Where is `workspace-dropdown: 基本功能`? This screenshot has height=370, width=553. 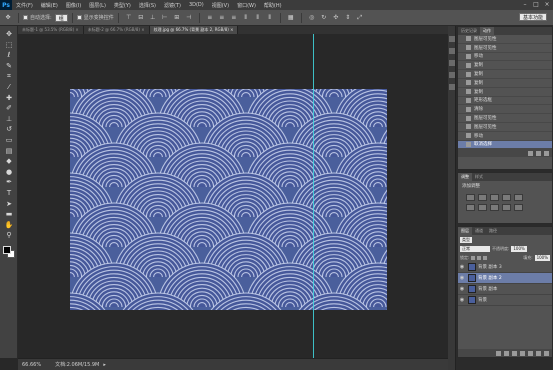 workspace-dropdown: 基本功能 is located at coordinates (532, 17).